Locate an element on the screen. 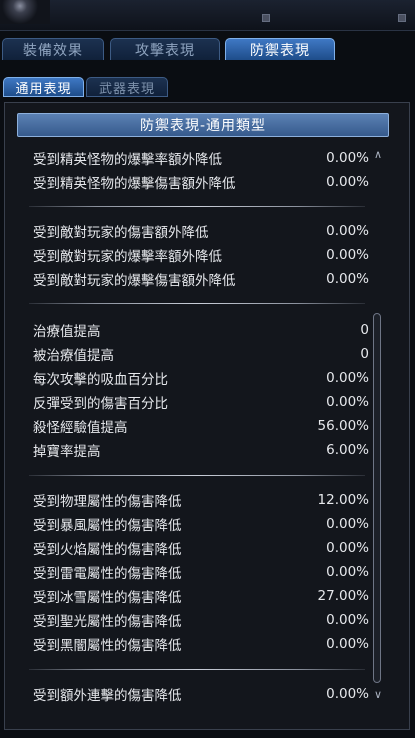 This screenshot has width=415, height=738. tab-label: 防禦表現 is located at coordinates (280, 50).